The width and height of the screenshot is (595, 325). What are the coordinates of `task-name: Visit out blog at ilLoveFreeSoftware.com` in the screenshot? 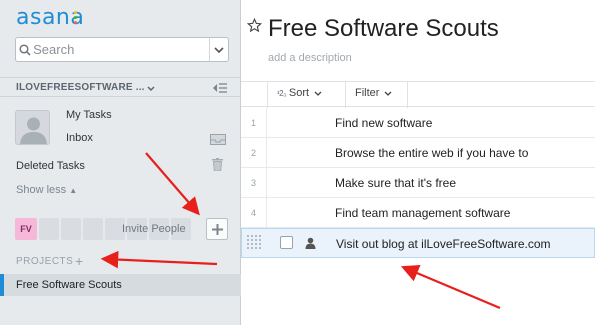 It's located at (443, 244).